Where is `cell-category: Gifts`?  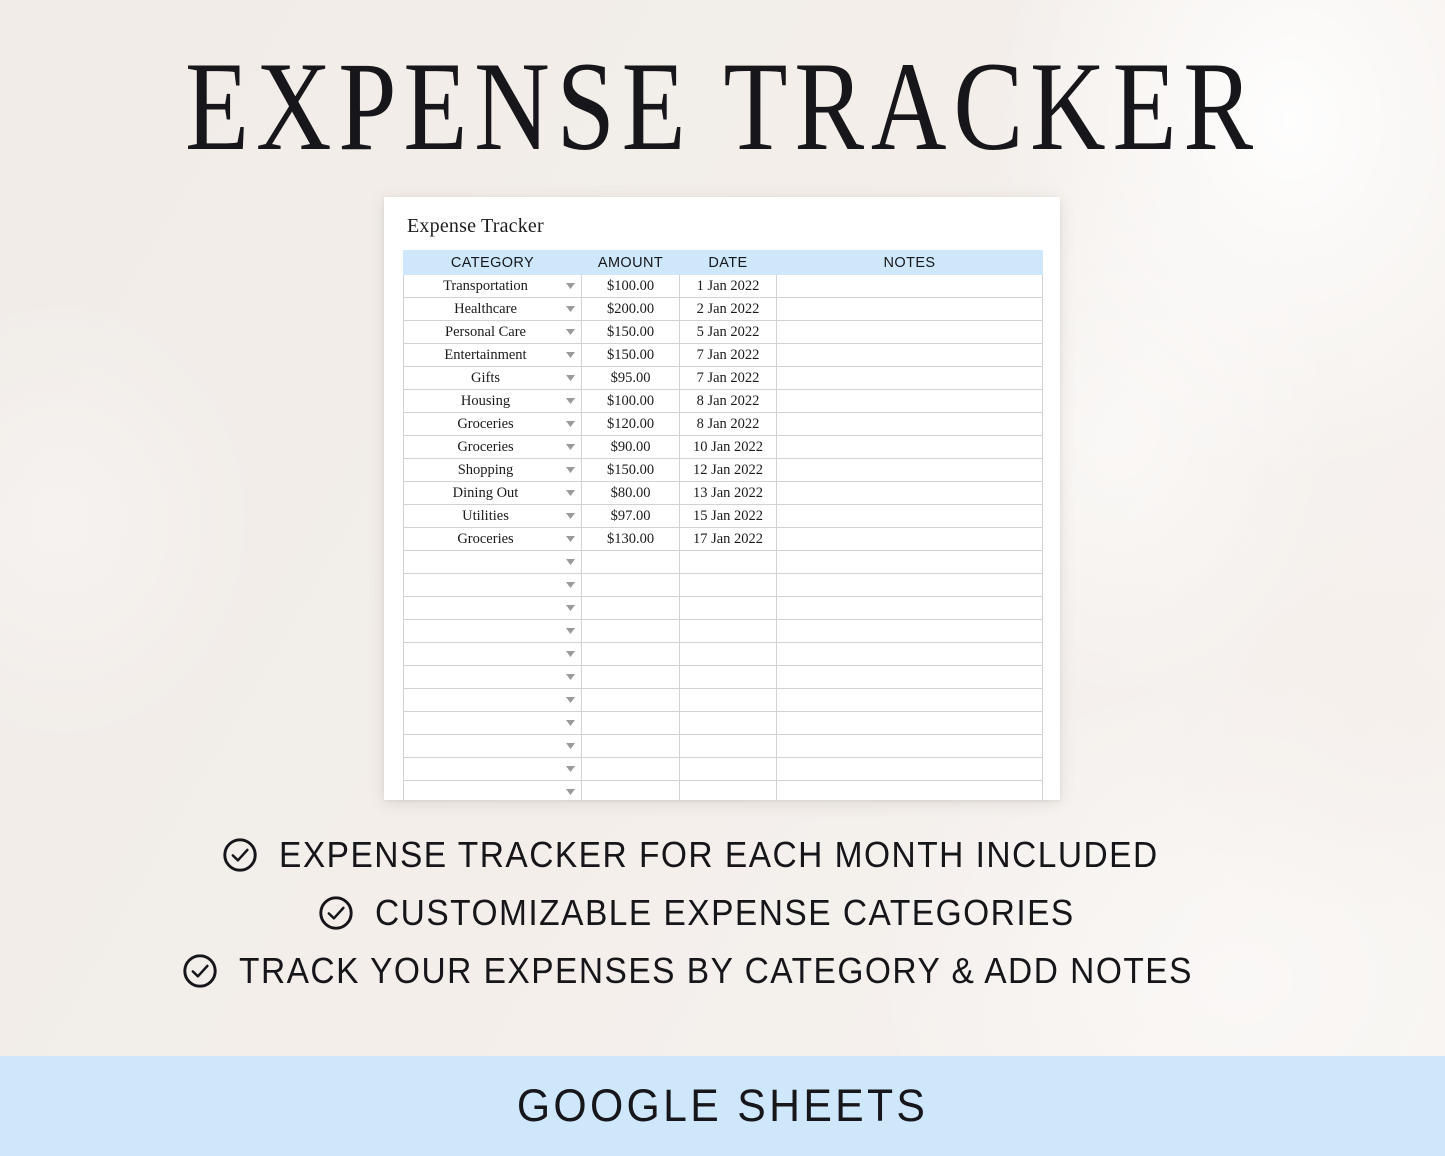 cell-category: Gifts is located at coordinates (492, 378).